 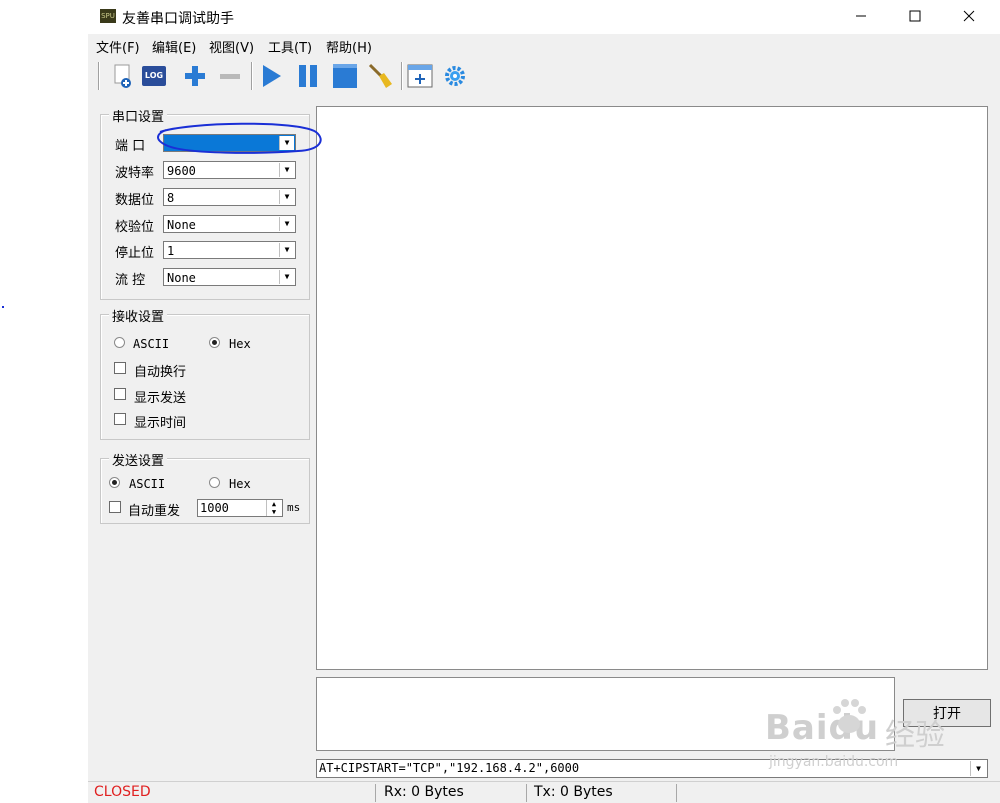 I want to click on add-icon, so click(x=195, y=76).